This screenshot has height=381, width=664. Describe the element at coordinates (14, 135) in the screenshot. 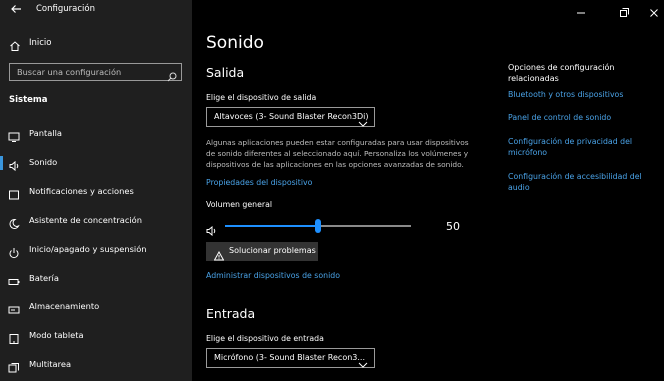

I see `monitor-icon` at that location.